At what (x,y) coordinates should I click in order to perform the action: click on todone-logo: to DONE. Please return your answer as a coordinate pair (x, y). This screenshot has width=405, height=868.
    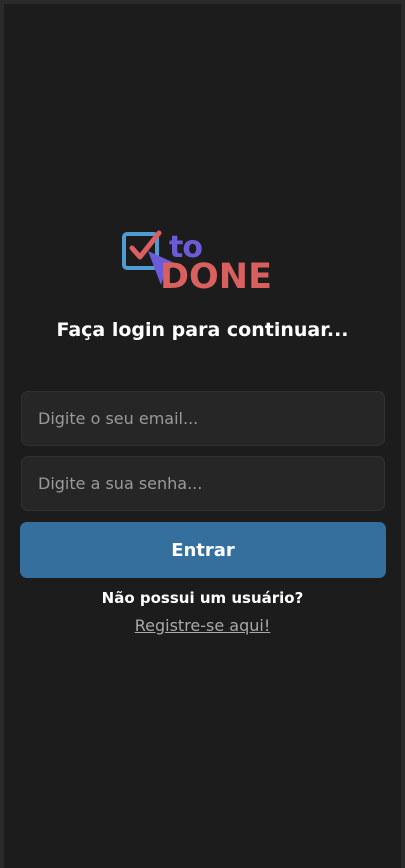
    Looking at the image, I should click on (204, 264).